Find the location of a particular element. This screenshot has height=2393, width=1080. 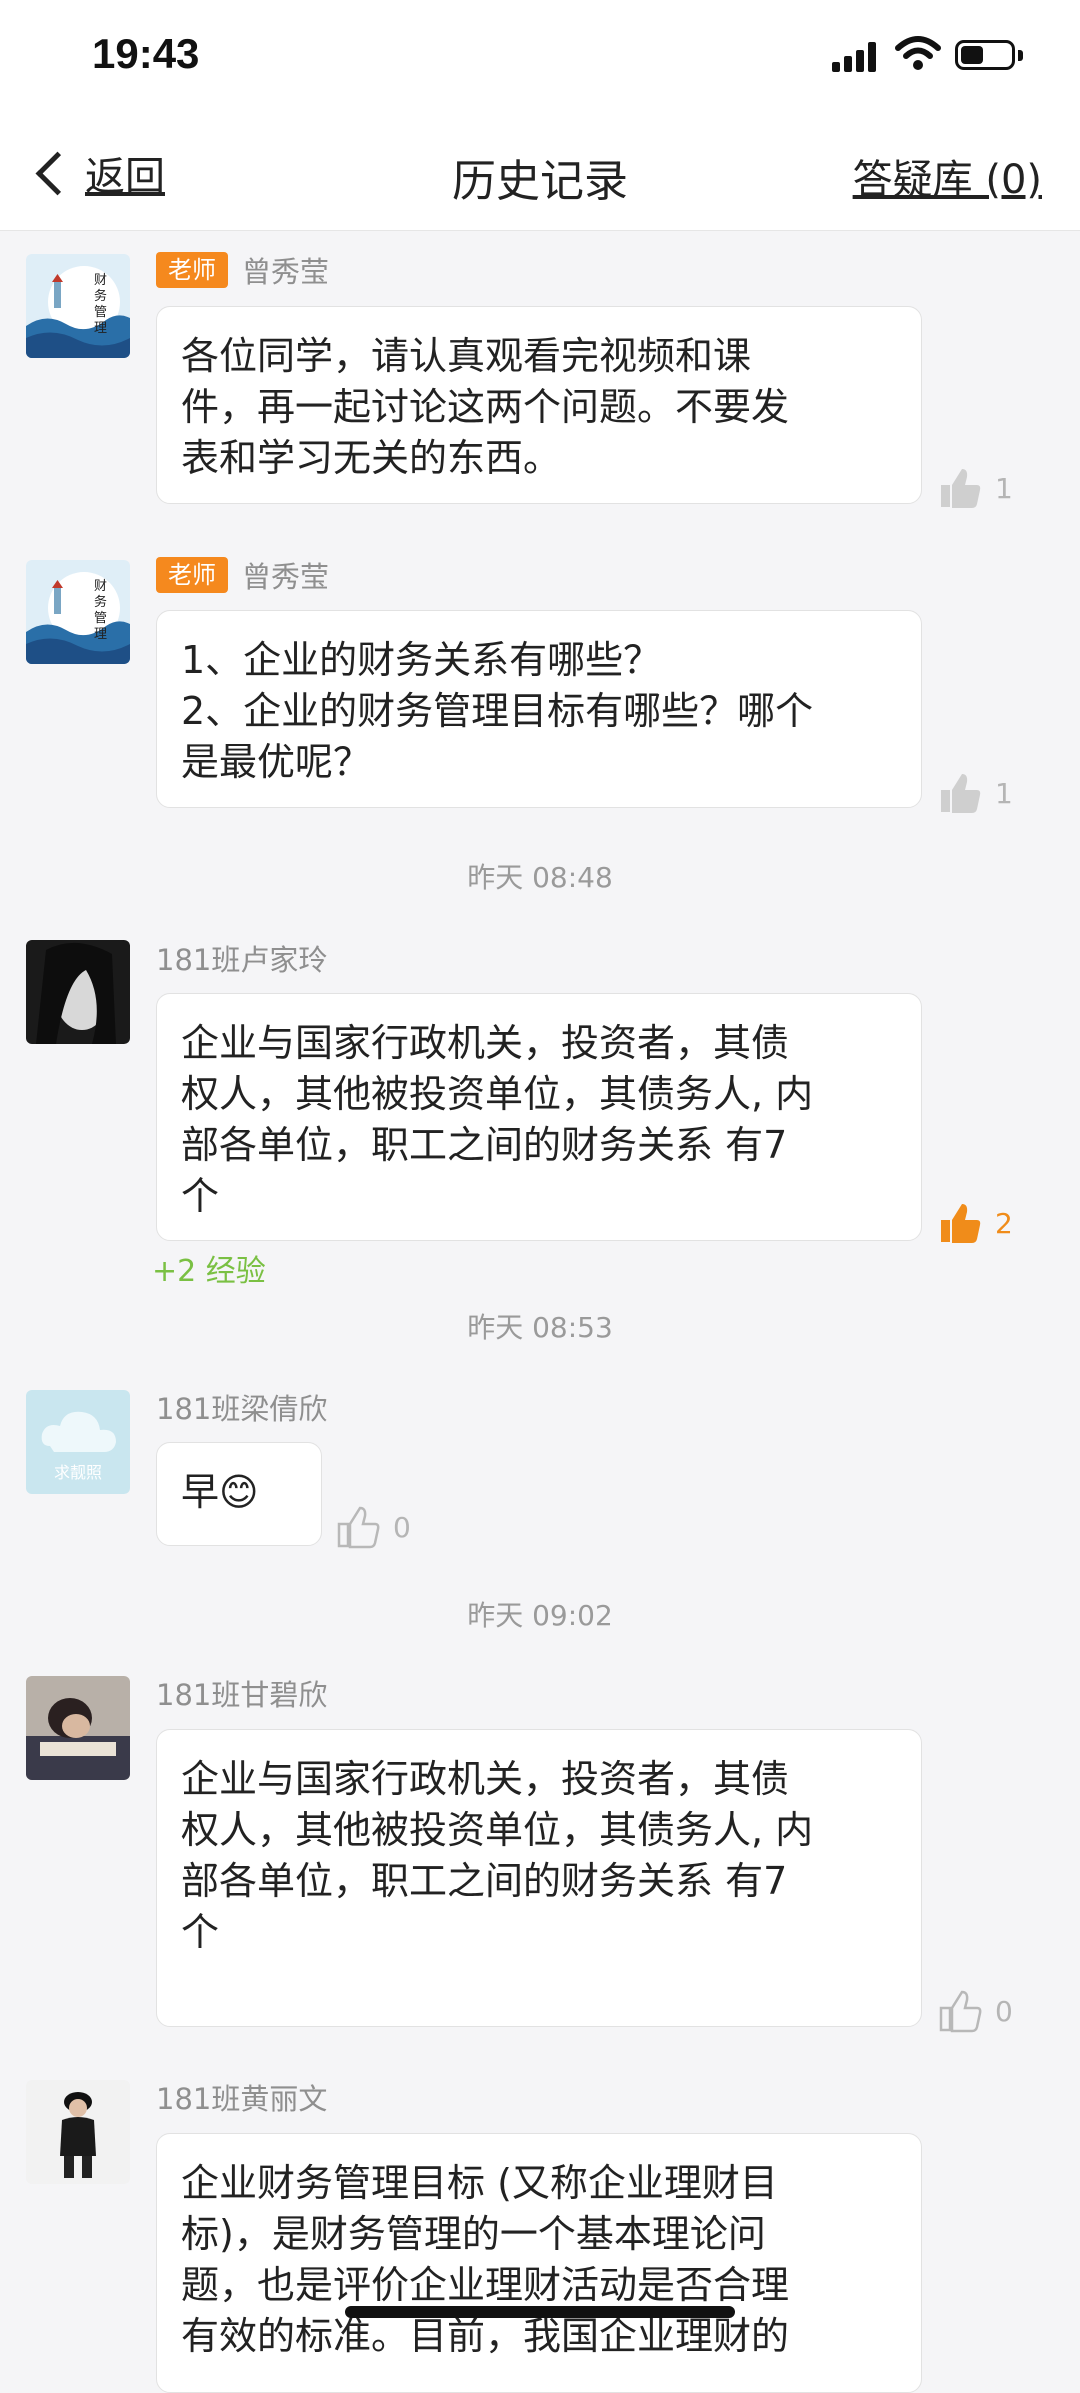

sender-row: 181班黄丽文 is located at coordinates (241, 2097).